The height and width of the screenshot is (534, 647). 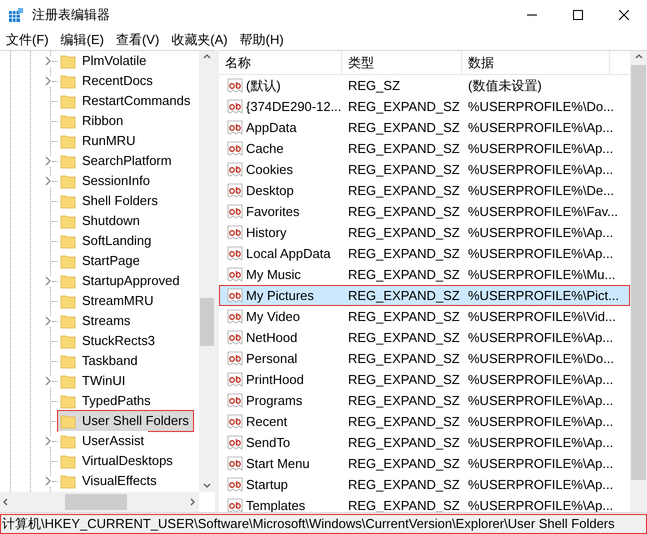 I want to click on menu-item: 帮助(H), so click(x=262, y=40).